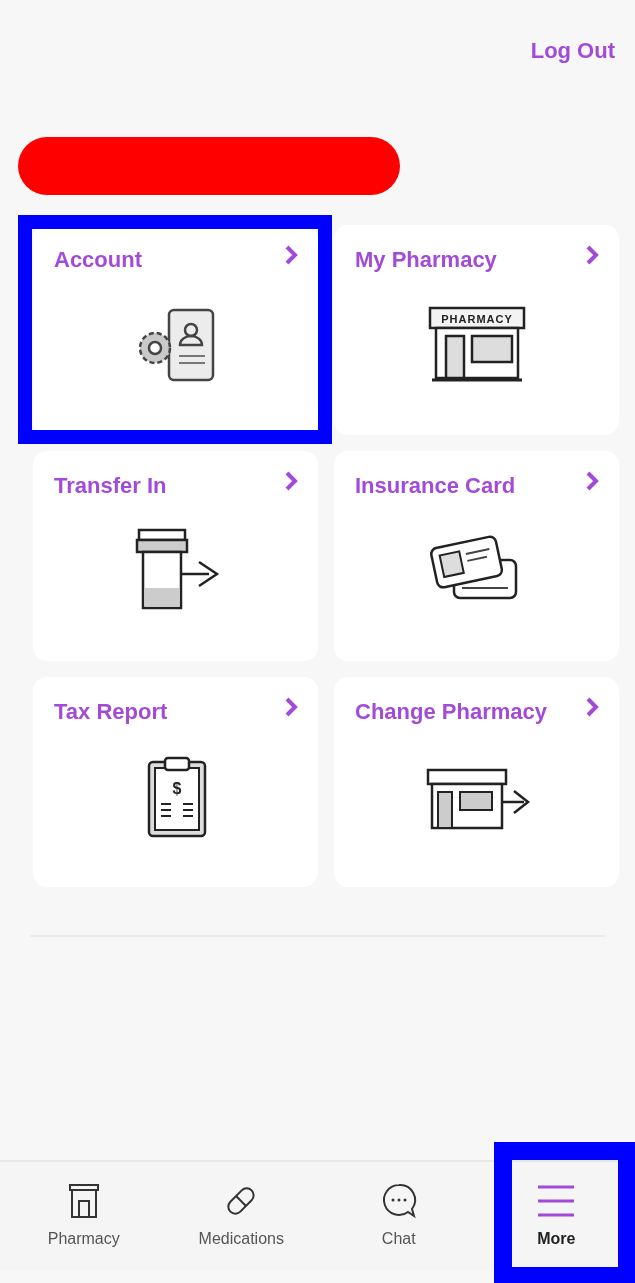  What do you see at coordinates (476, 782) in the screenshot?
I see `menu-tile: Change Pharmacy` at bounding box center [476, 782].